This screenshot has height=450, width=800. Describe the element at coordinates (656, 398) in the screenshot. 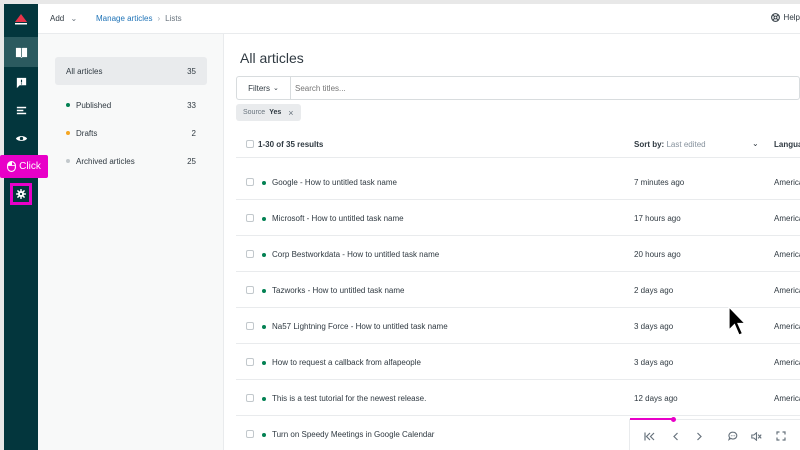

I see `last-edited: 12 days ago` at that location.